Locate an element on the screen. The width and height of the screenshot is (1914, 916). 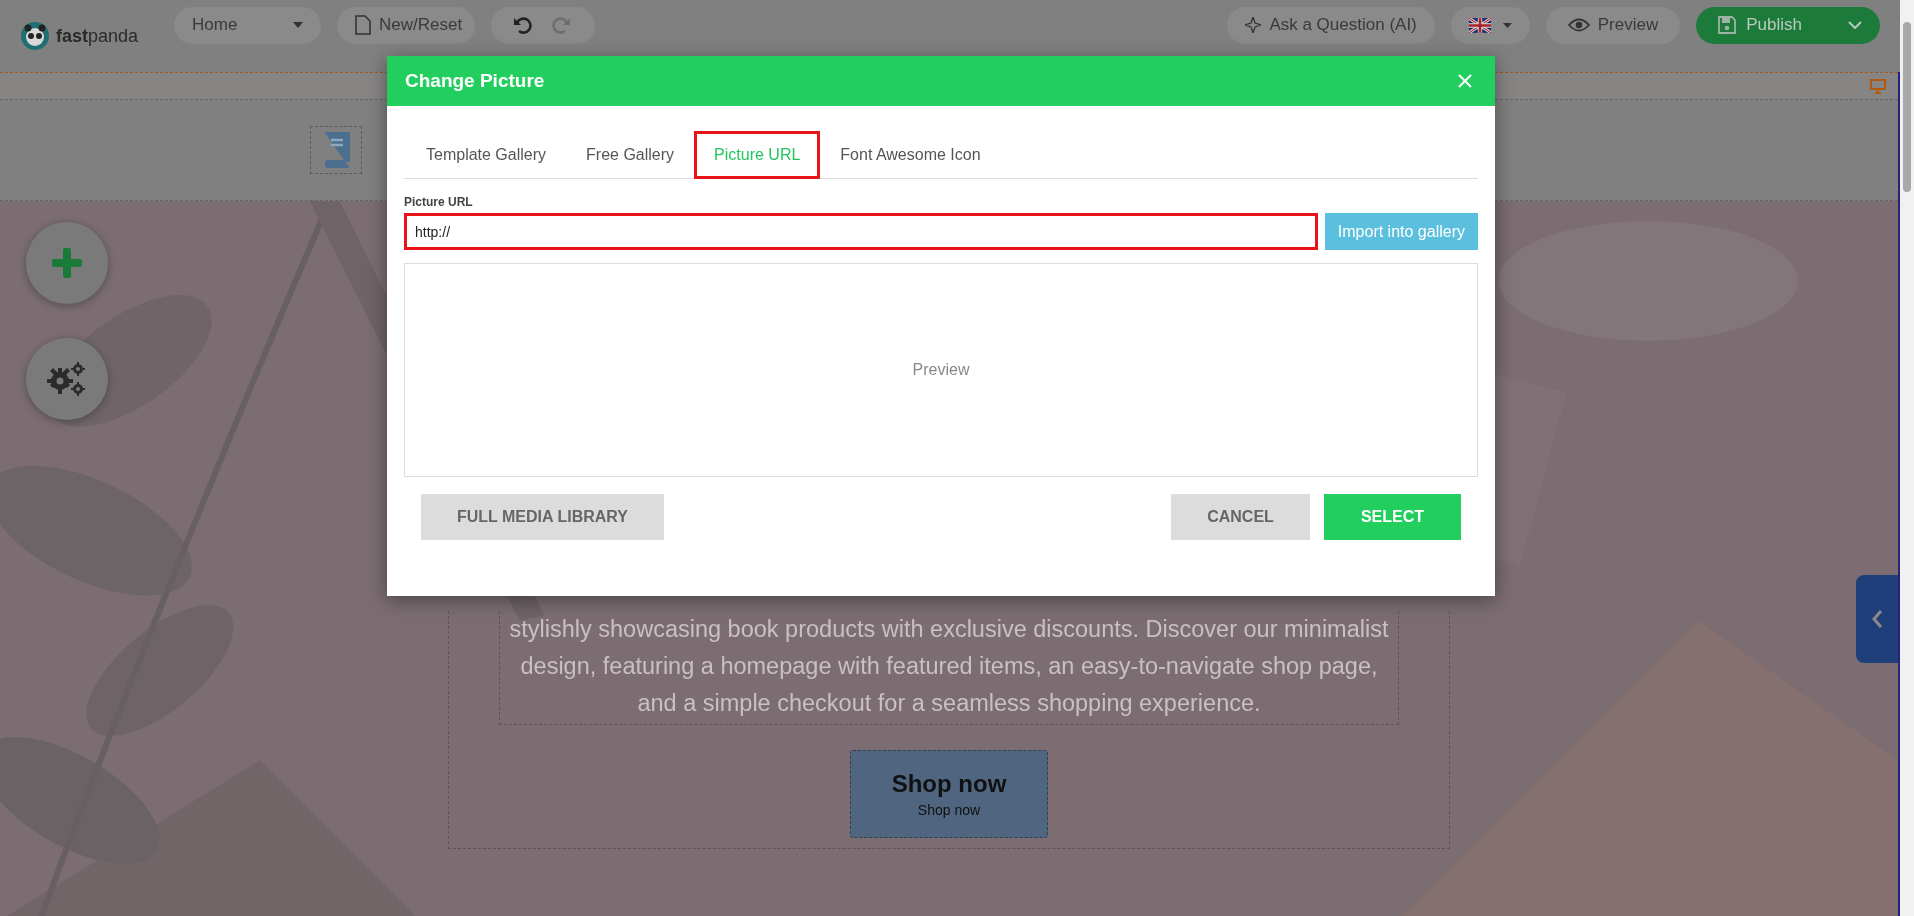
plus-icon is located at coordinates (67, 263).